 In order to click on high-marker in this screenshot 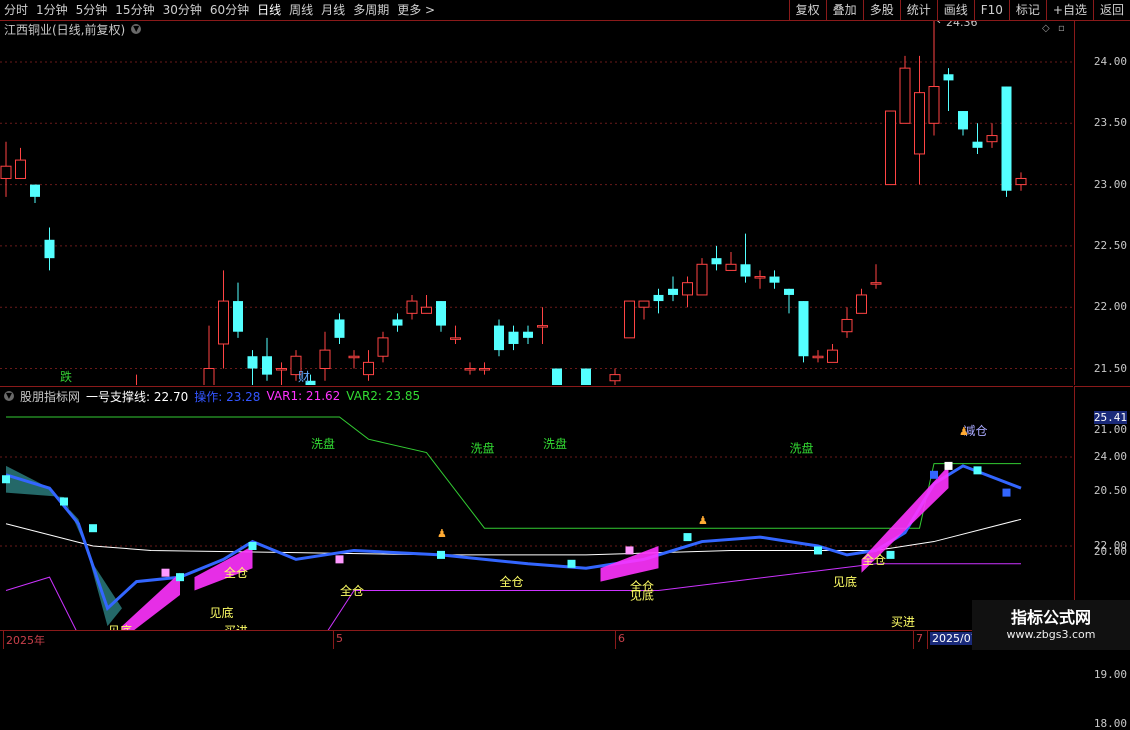, I will do `click(938, 22)`.